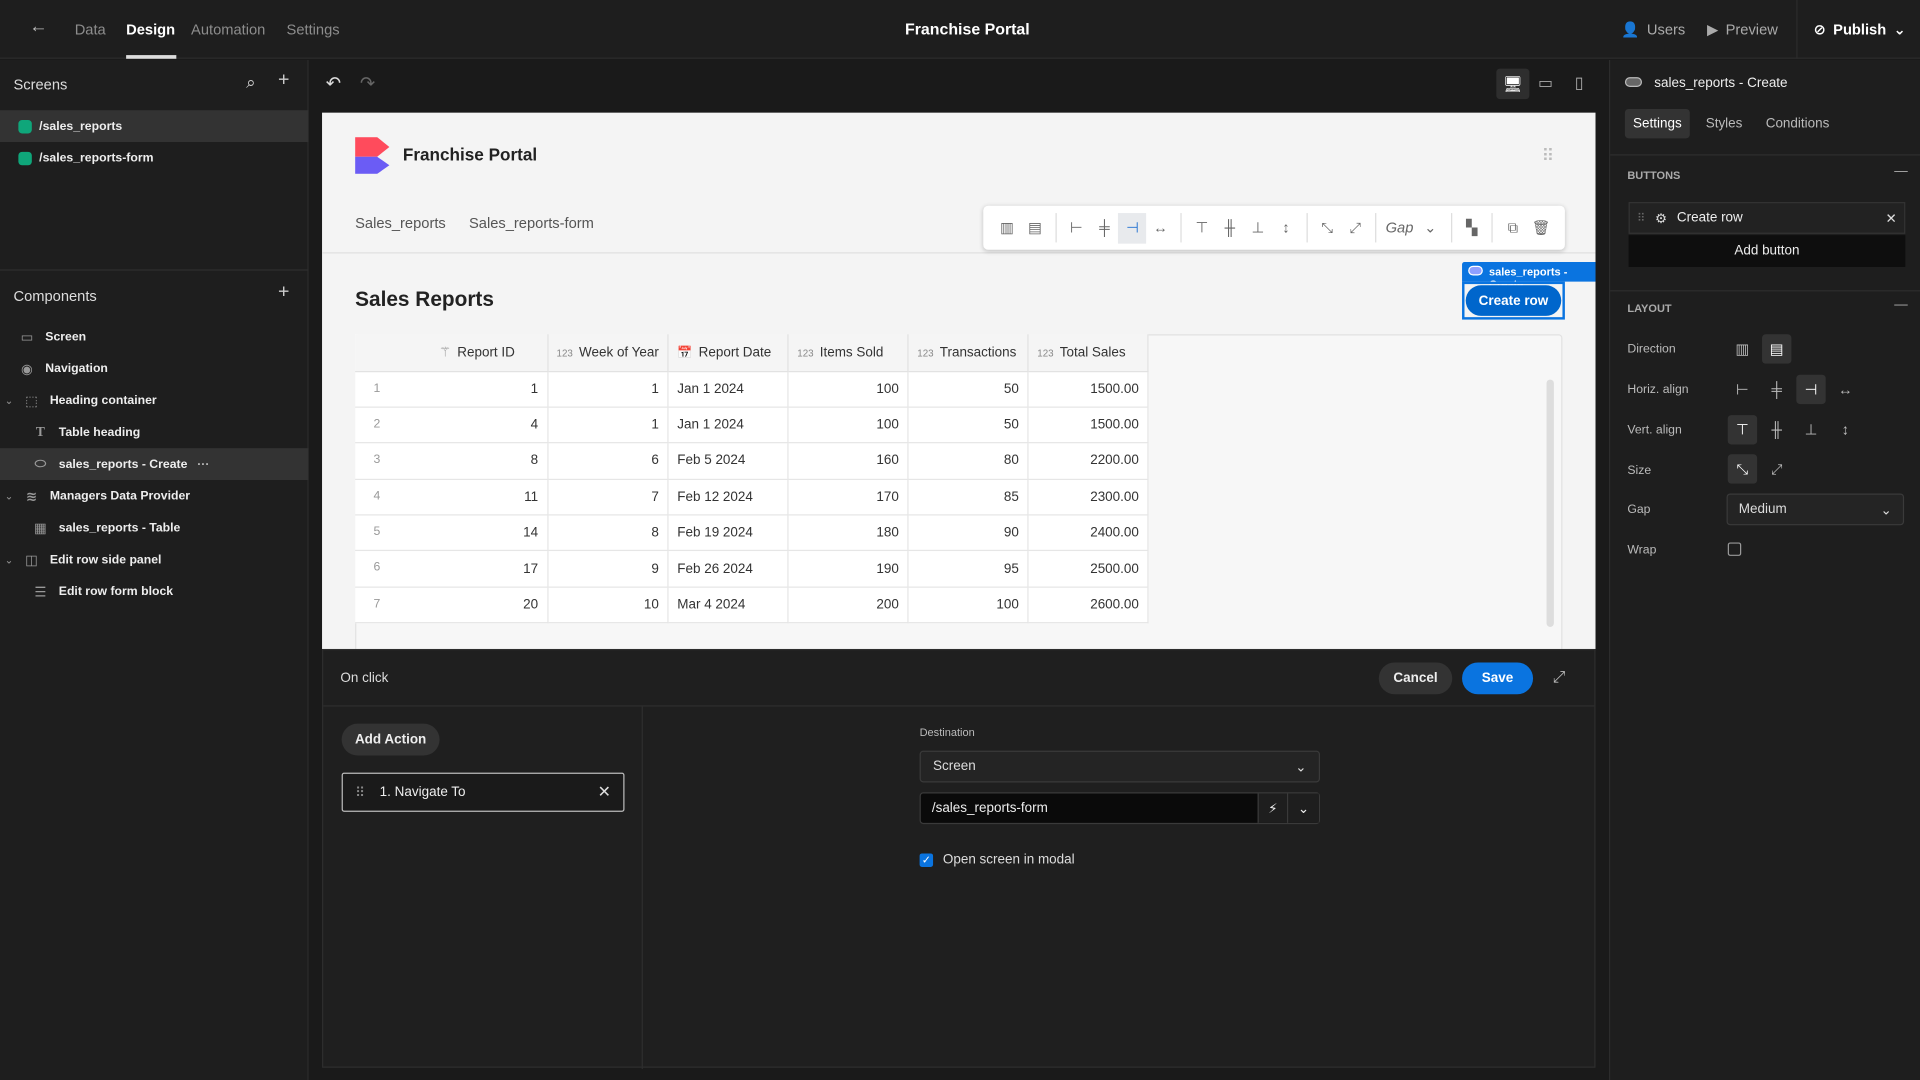 This screenshot has height=1080, width=1920. Describe the element at coordinates (1798, 123) in the screenshot. I see `tab-conditions: Conditions` at that location.